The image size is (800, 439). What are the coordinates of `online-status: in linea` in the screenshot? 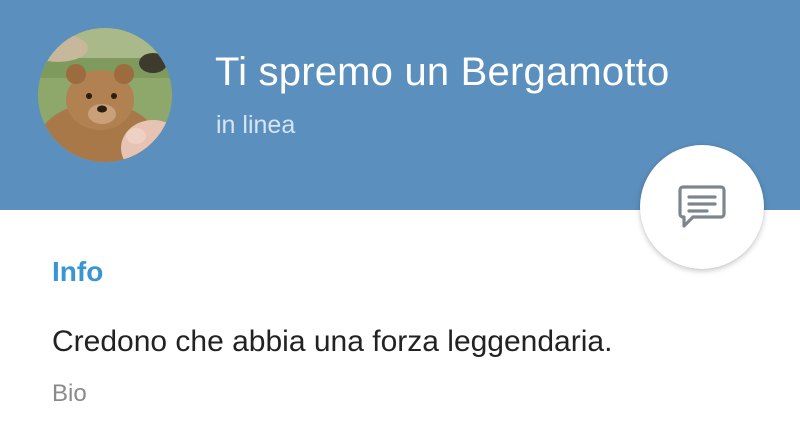 It's located at (256, 125).